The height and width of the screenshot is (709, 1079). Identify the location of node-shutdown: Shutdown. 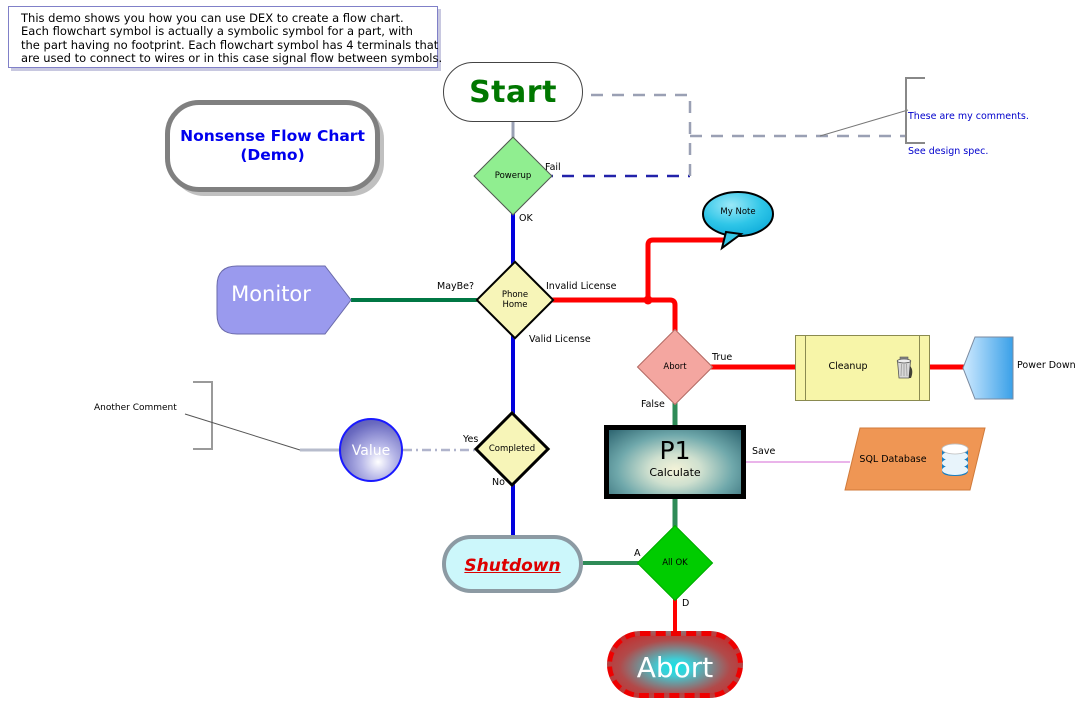
(512, 564).